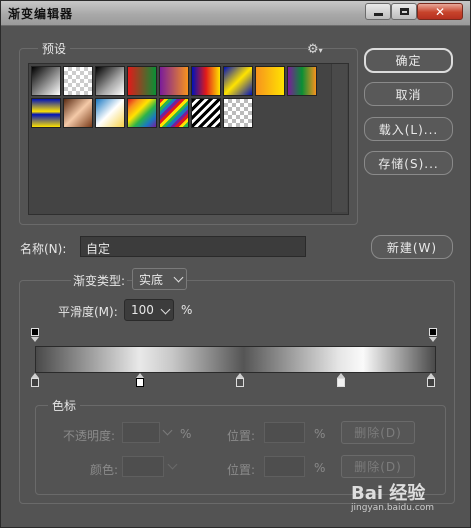 Image resolution: width=471 pixels, height=528 pixels. I want to click on new-button: 新建(W), so click(412, 247).